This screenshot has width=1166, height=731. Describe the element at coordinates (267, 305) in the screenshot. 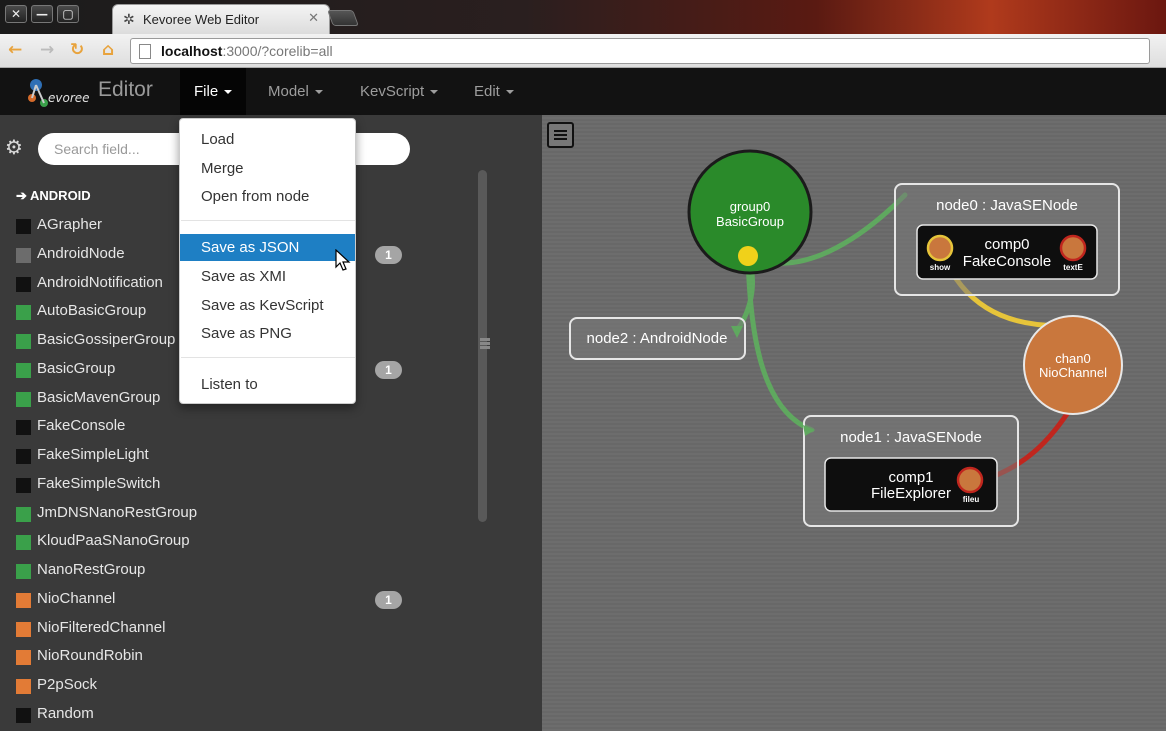

I see `menu-item-save-kevscript: Save as KevScript` at that location.